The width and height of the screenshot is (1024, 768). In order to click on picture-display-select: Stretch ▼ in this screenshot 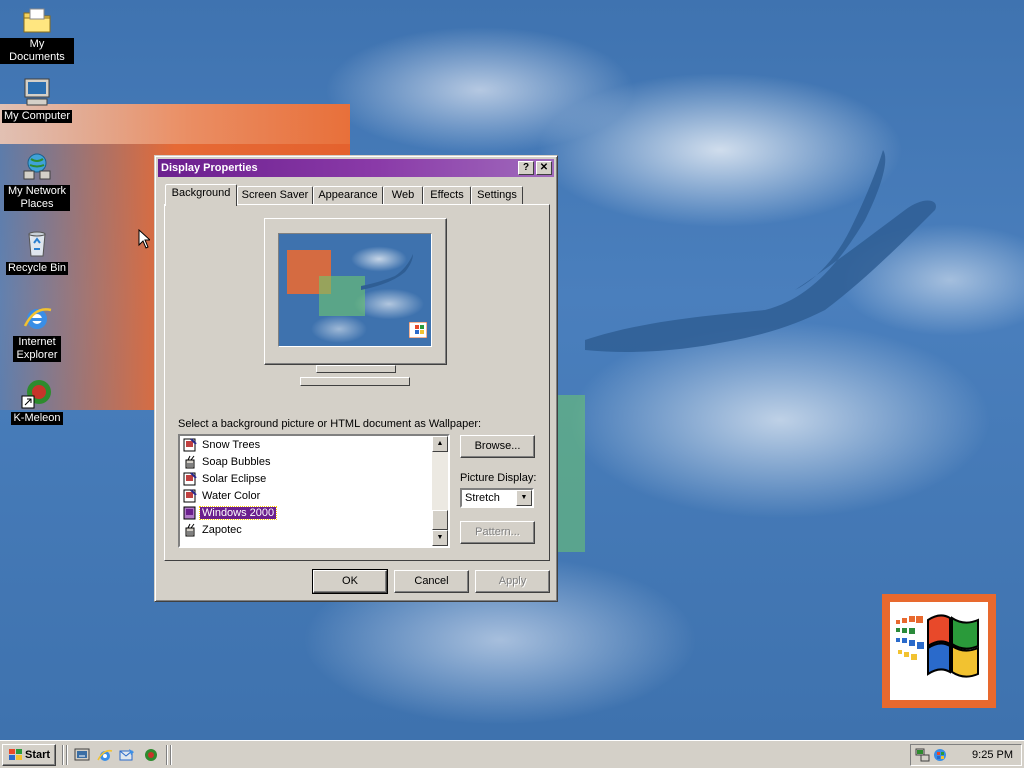, I will do `click(497, 498)`.